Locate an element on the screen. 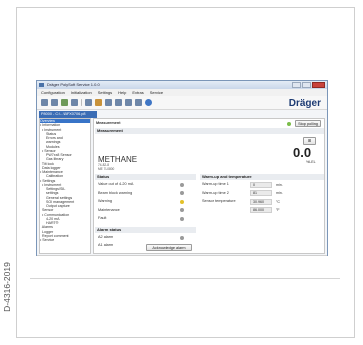 This screenshot has width=363, height=345. help-icon is located at coordinates (148, 102).